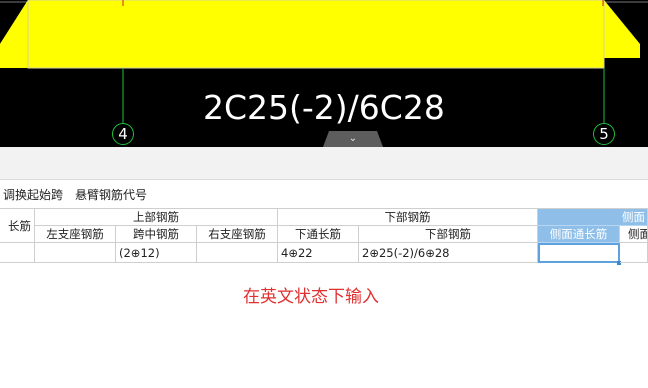 The width and height of the screenshot is (648, 388). I want to click on col-header-right-support: 右支座钢筋, so click(237, 234).